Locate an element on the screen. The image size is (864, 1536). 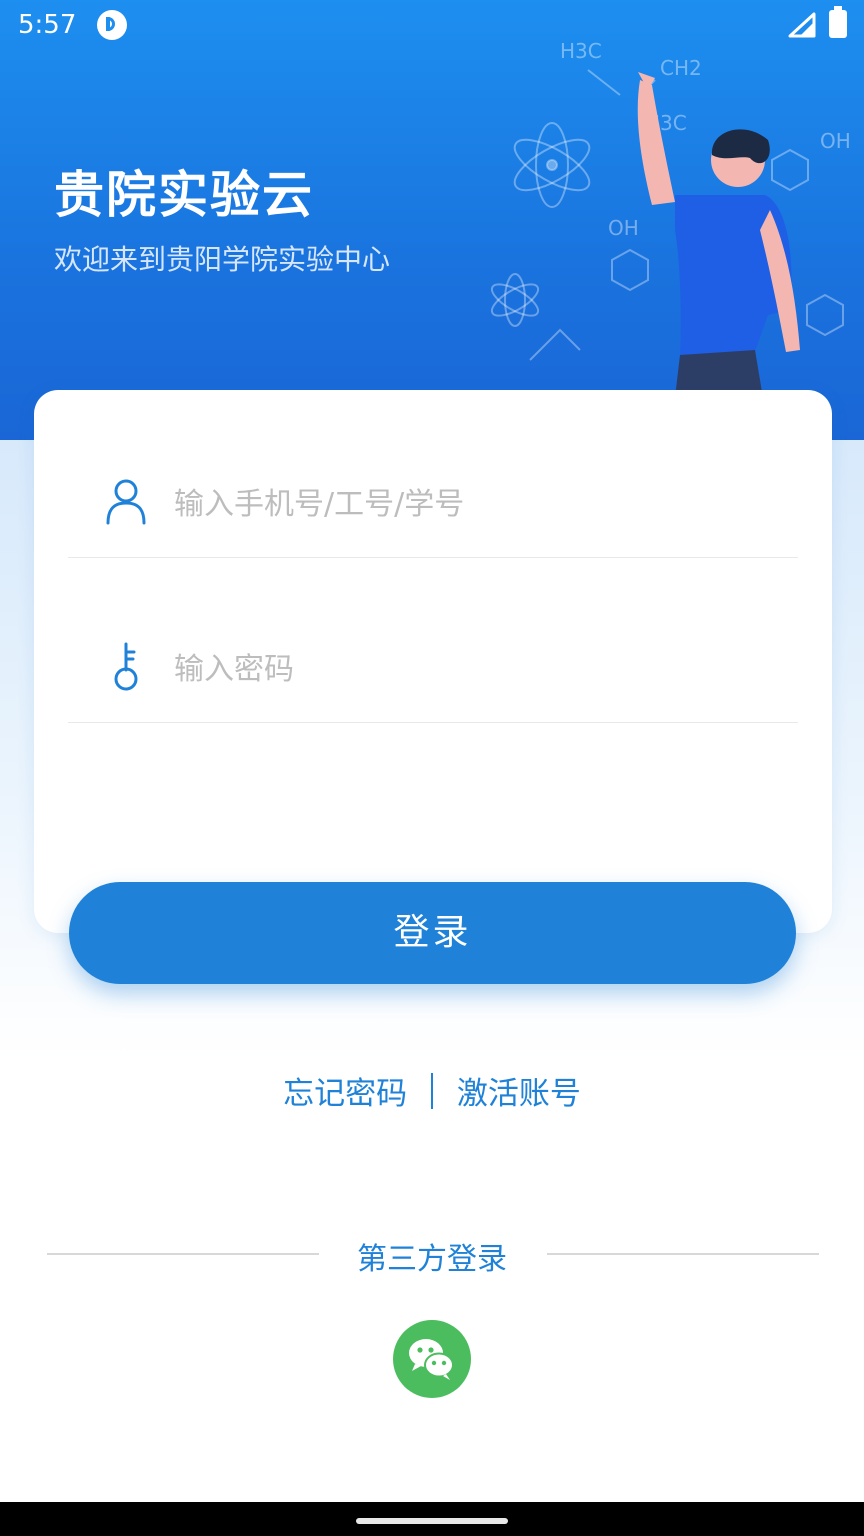
user-icon is located at coordinates (126, 502).